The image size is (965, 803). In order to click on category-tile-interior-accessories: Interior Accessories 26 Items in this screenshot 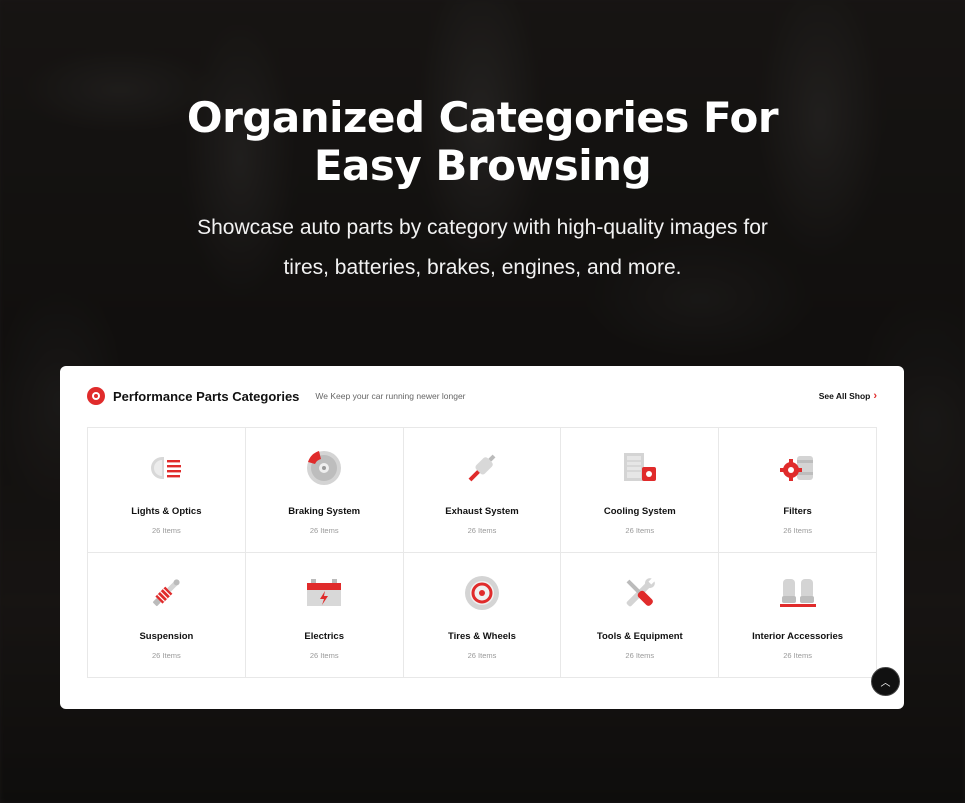, I will do `click(798, 615)`.